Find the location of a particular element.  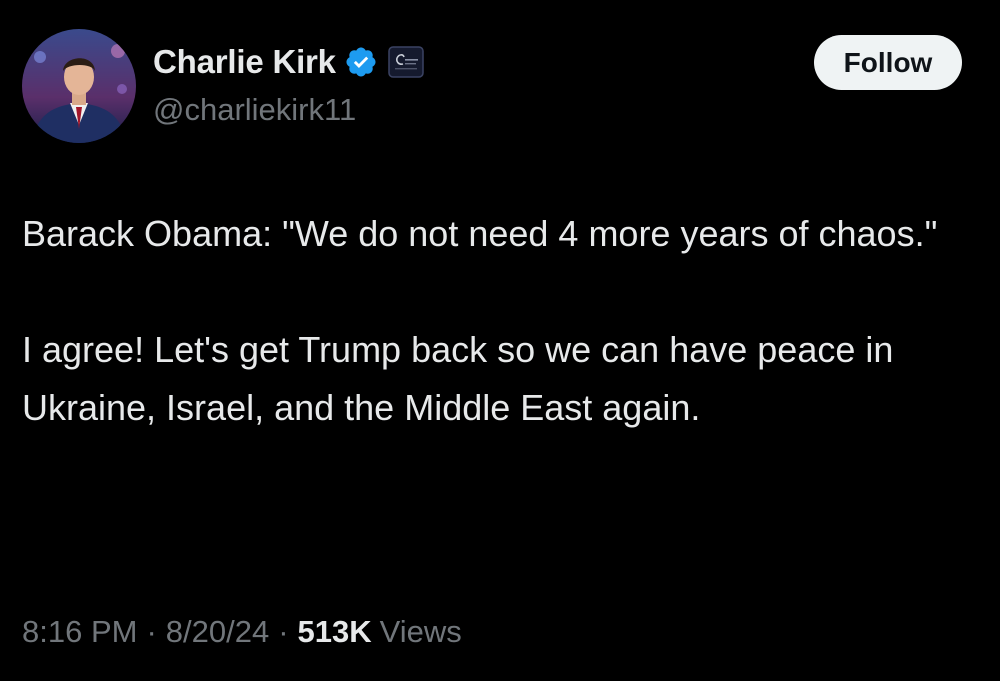

verified-badge-icon is located at coordinates (361, 62).